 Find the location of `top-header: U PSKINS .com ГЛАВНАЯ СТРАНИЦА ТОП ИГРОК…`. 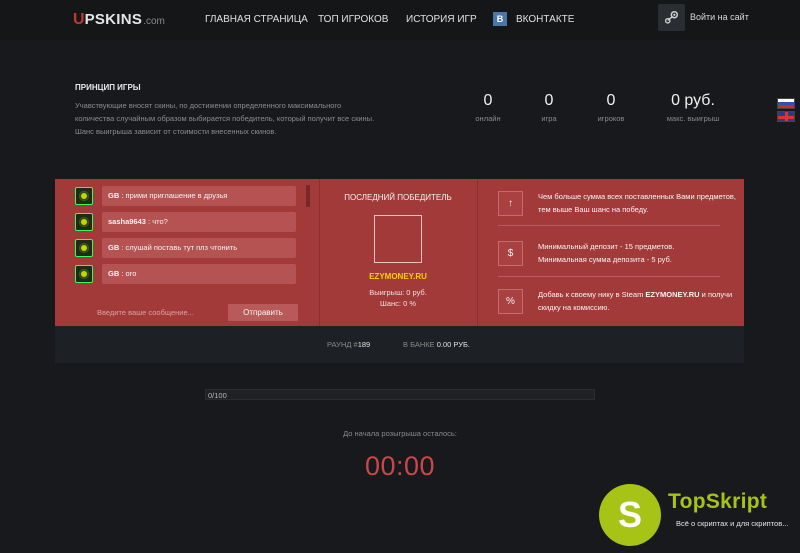

top-header: U PSKINS .com ГЛАВНАЯ СТРАНИЦА ТОП ИГРОК… is located at coordinates (400, 20).